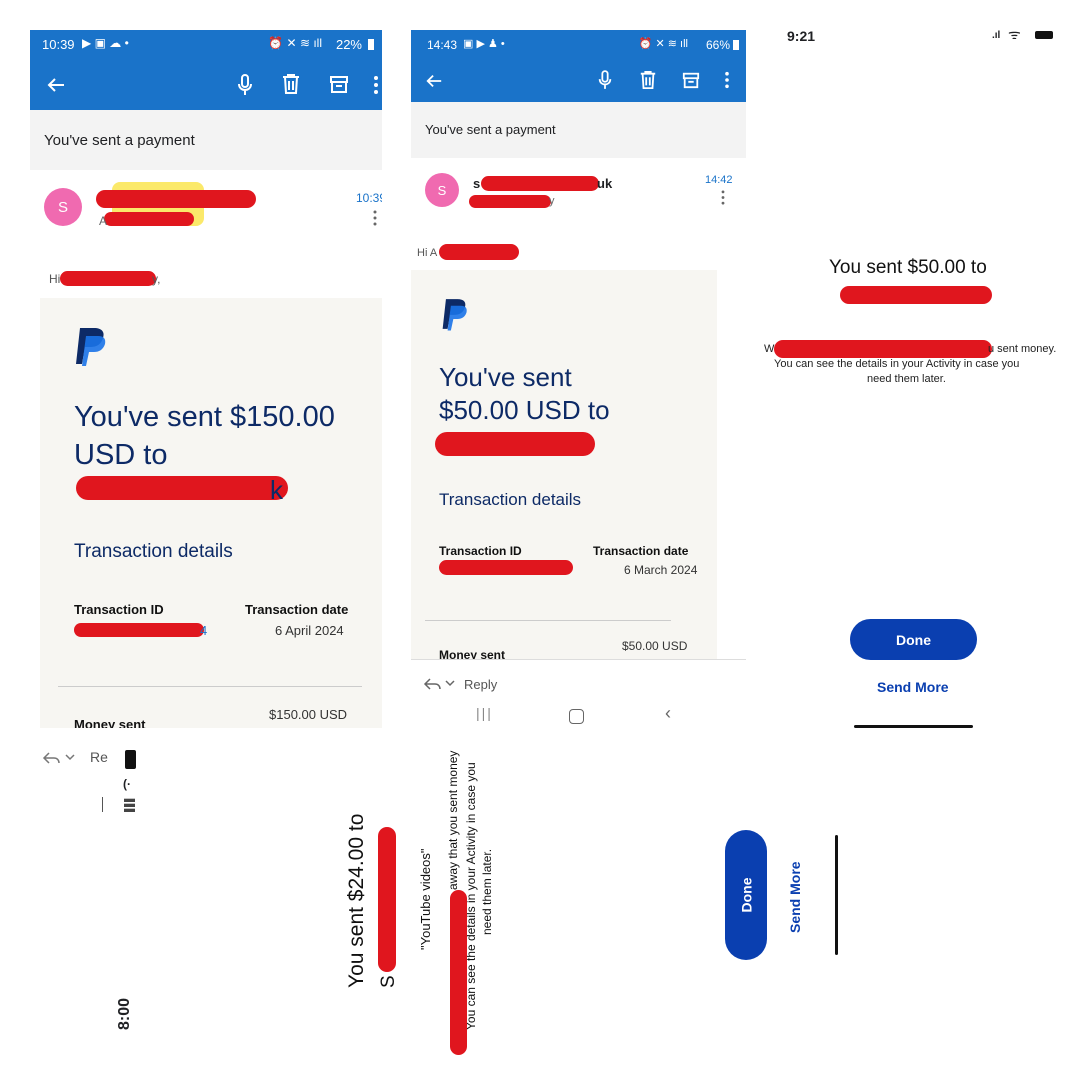  I want to click on email-time: 14:42, so click(719, 180).